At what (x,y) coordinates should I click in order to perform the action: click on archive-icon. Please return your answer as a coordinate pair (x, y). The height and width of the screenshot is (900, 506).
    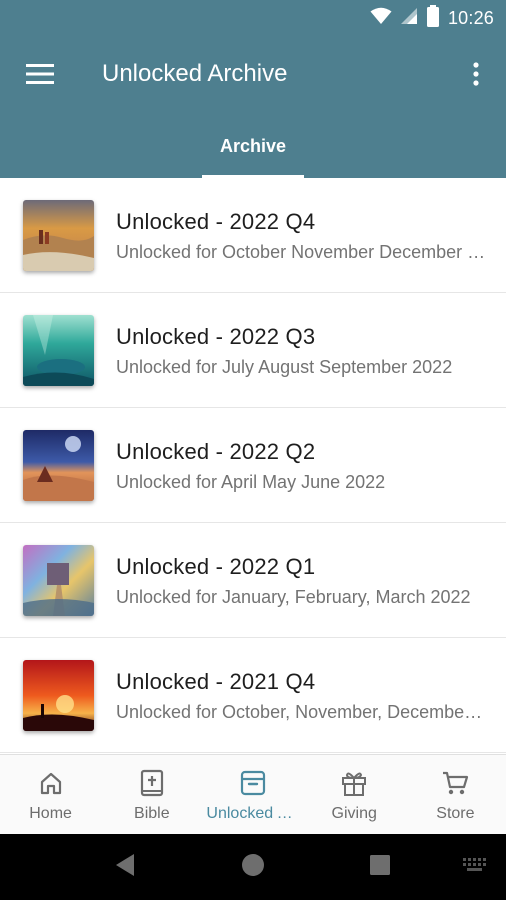
    Looking at the image, I should click on (253, 783).